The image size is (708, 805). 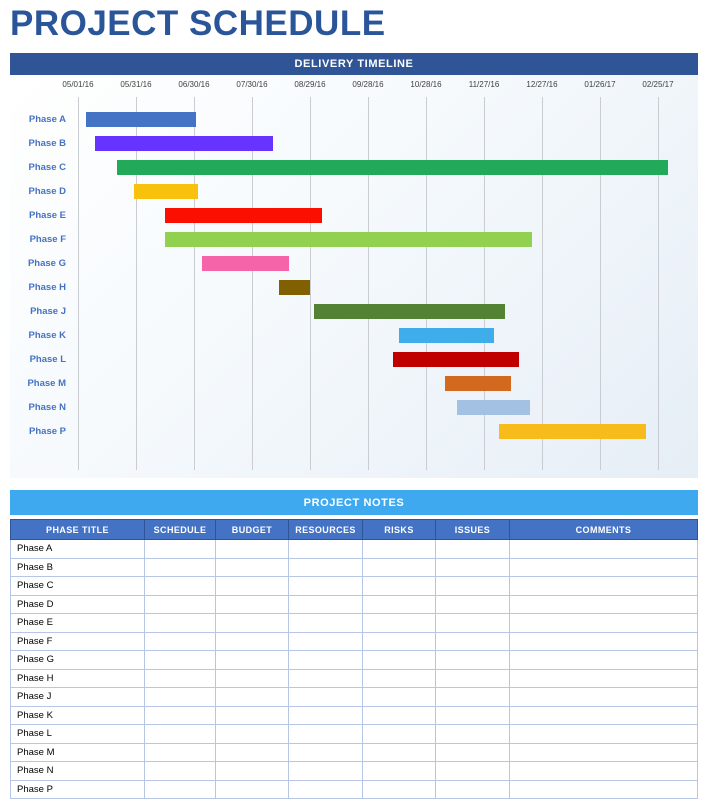 What do you see at coordinates (77, 752) in the screenshot?
I see `cell-phase-title: Phase M` at bounding box center [77, 752].